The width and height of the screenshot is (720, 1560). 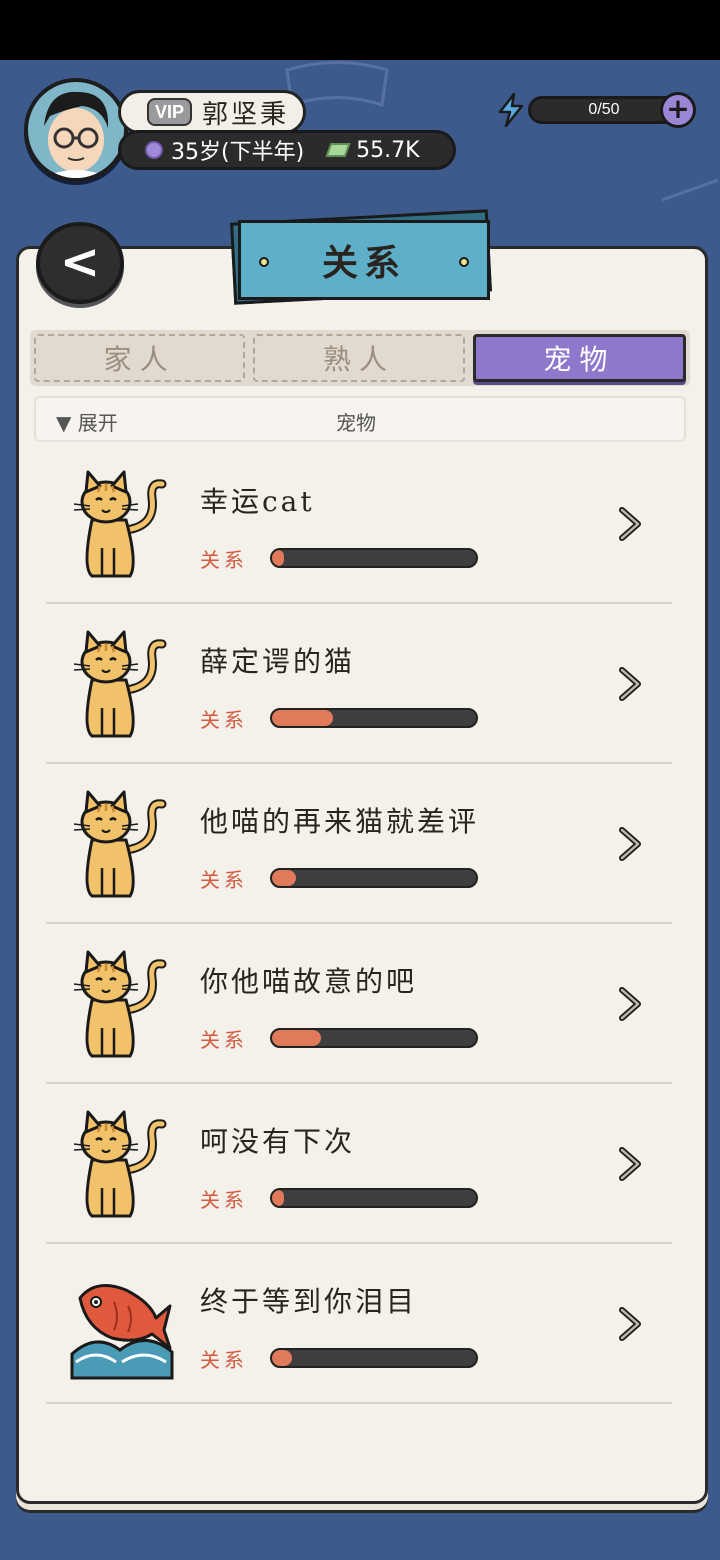 I want to click on panel-title: 关系, so click(x=363, y=263).